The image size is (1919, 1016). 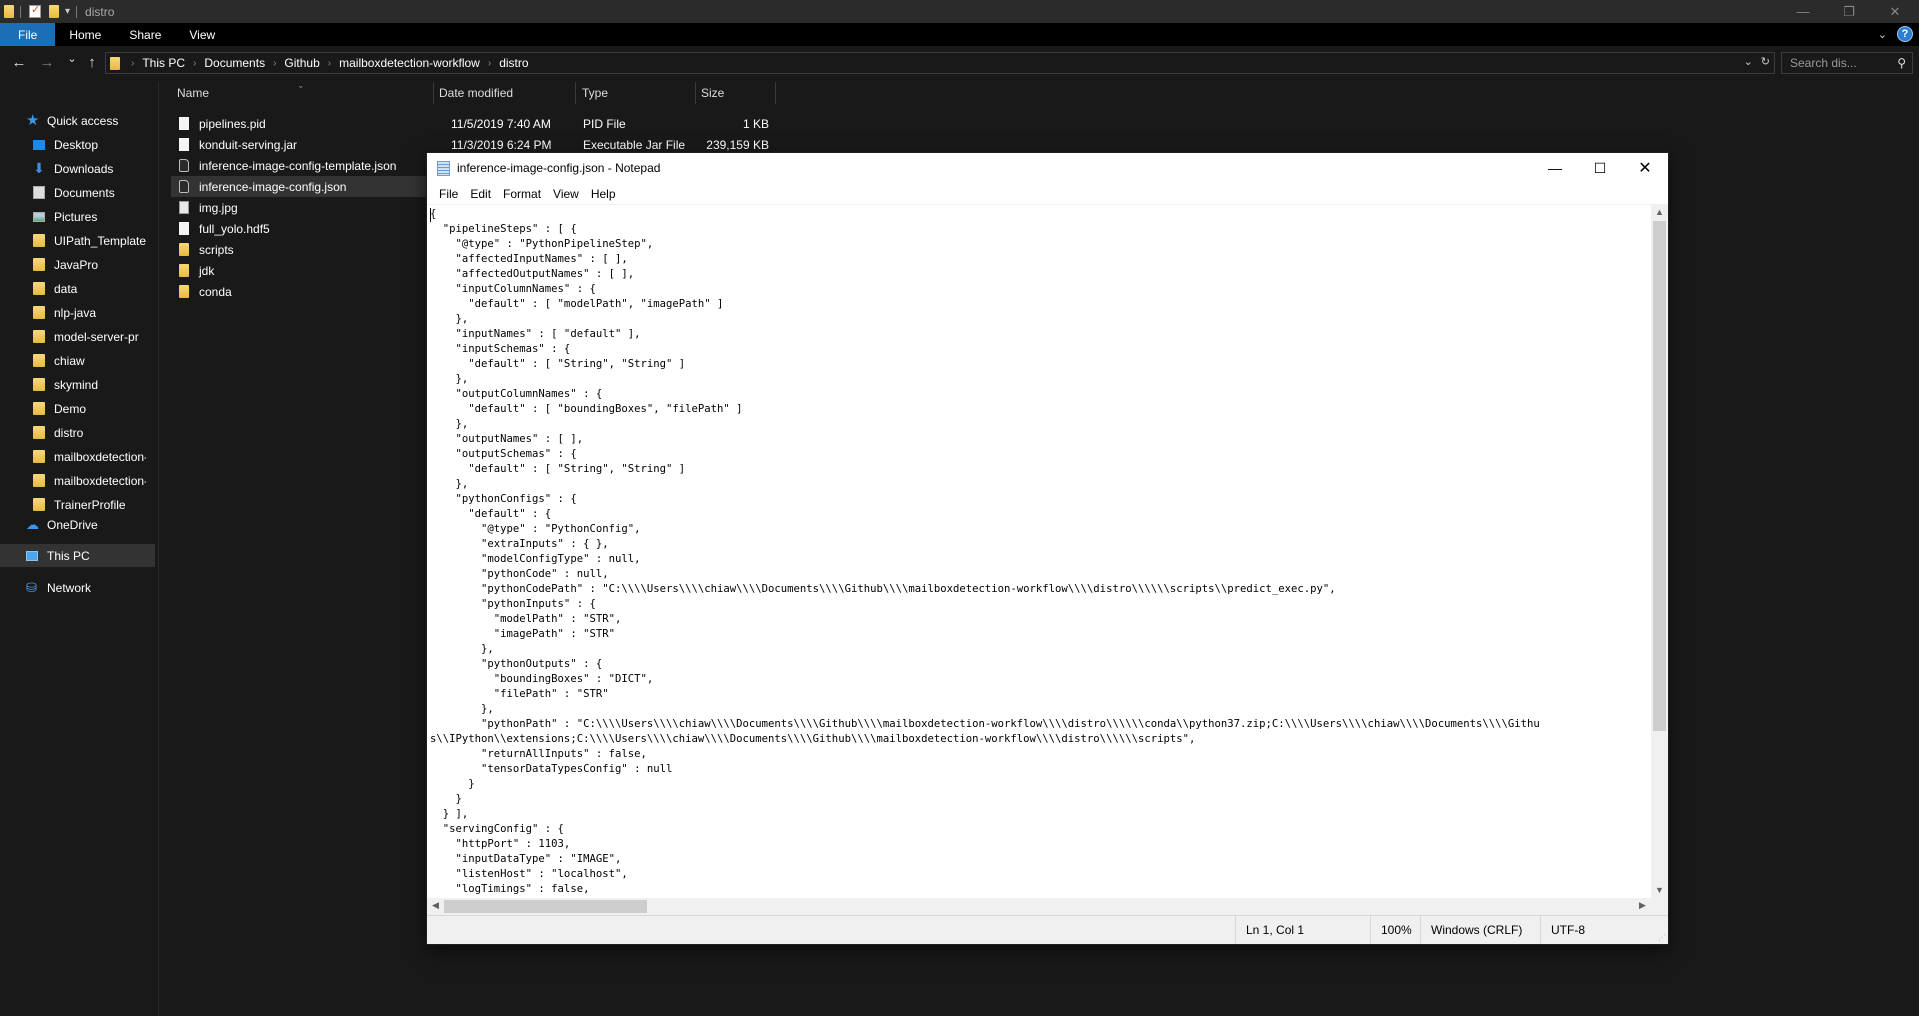 I want to click on network-icon: ⛁, so click(x=31, y=587).